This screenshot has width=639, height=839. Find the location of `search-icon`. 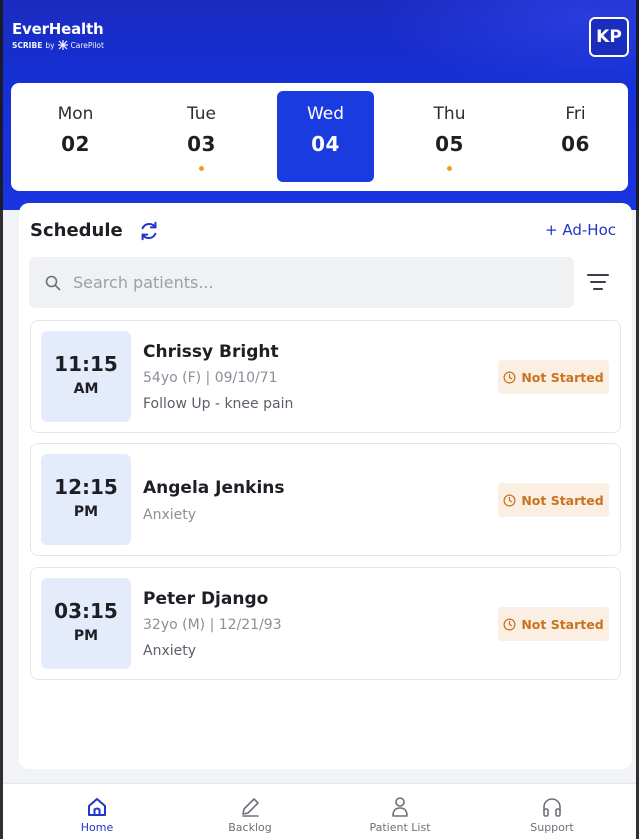

search-icon is located at coordinates (53, 282).